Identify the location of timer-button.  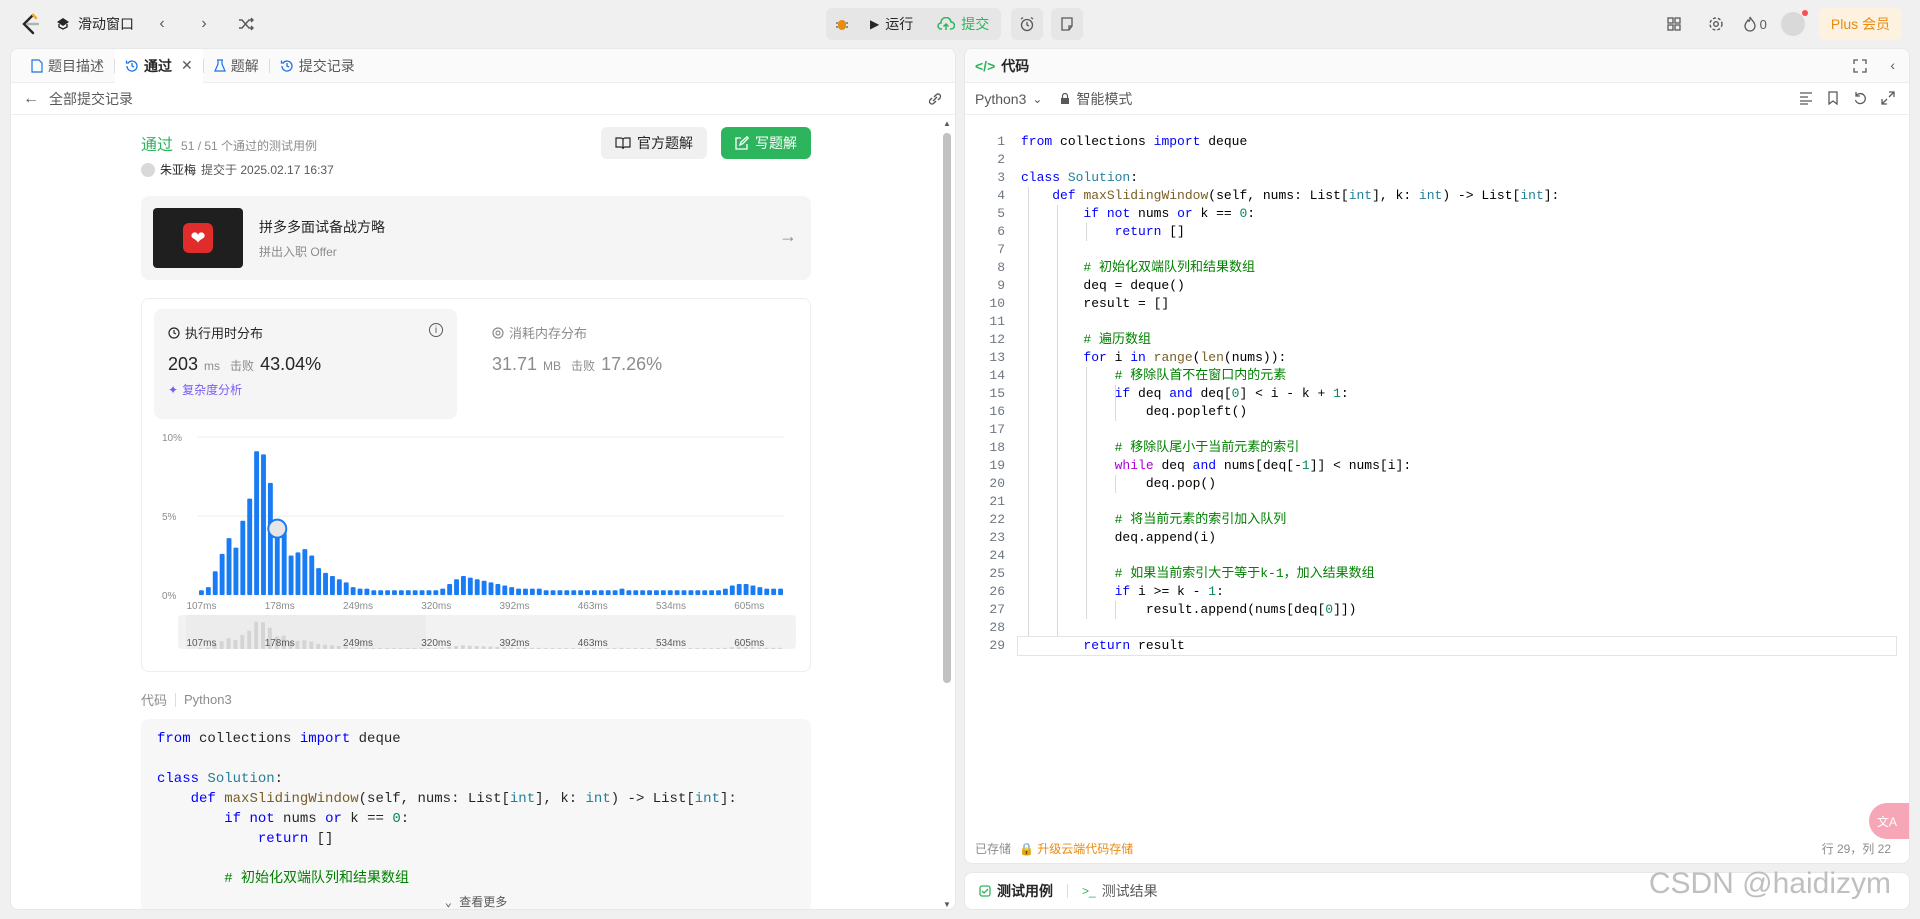
(1027, 24).